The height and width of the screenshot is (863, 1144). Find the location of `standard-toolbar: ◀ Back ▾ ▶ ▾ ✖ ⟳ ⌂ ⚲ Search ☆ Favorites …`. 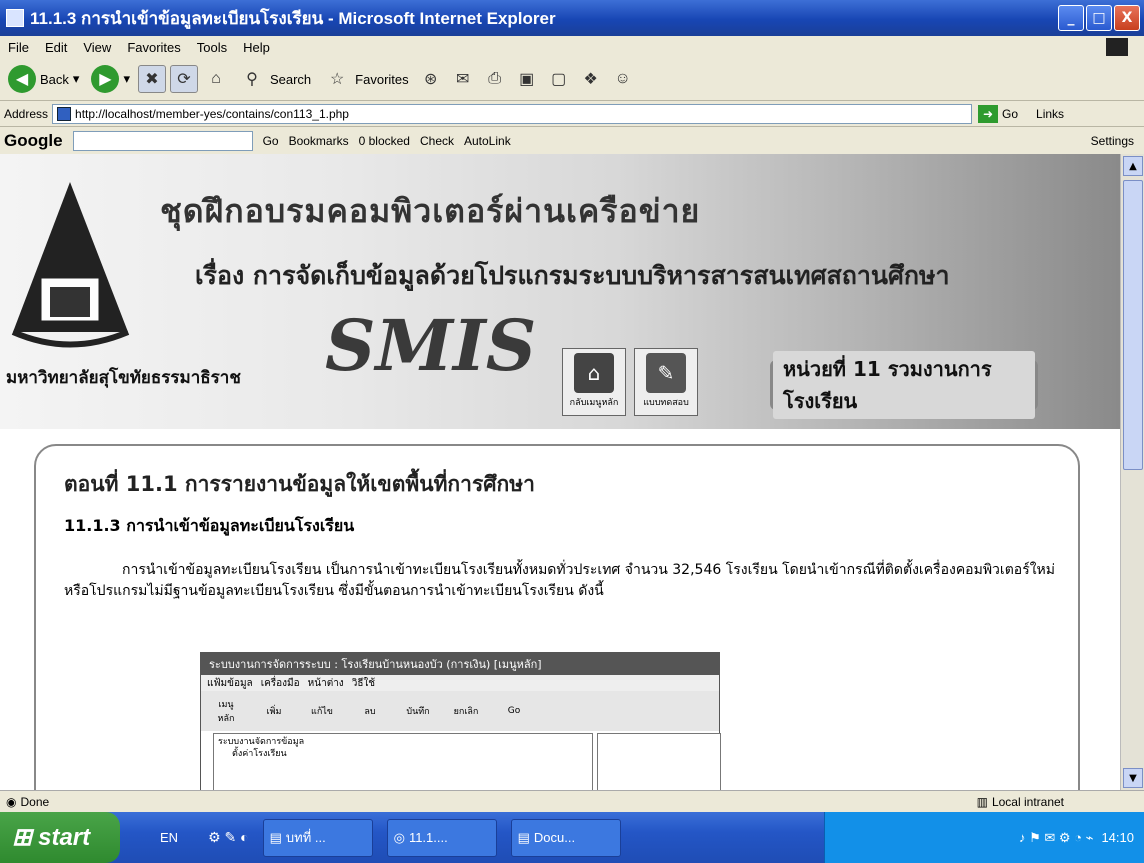

standard-toolbar: ◀ Back ▾ ▶ ▾ ✖ ⟳ ⌂ ⚲ Search ☆ Favorites … is located at coordinates (572, 79).